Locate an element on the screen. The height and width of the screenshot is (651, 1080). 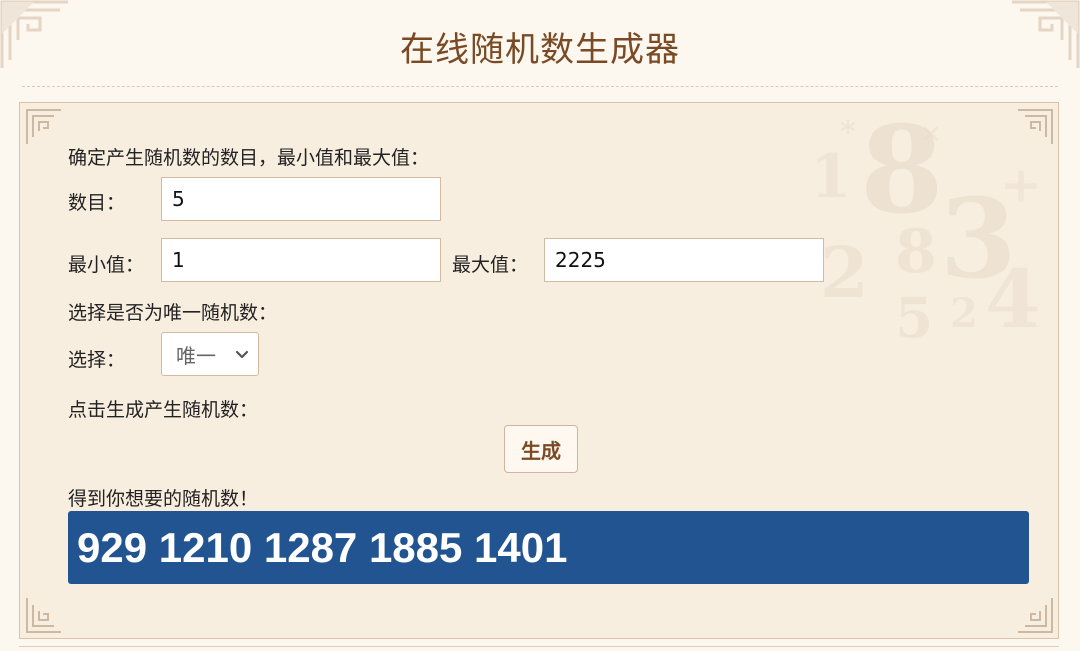
min-label: 最小值： is located at coordinates (106, 265).